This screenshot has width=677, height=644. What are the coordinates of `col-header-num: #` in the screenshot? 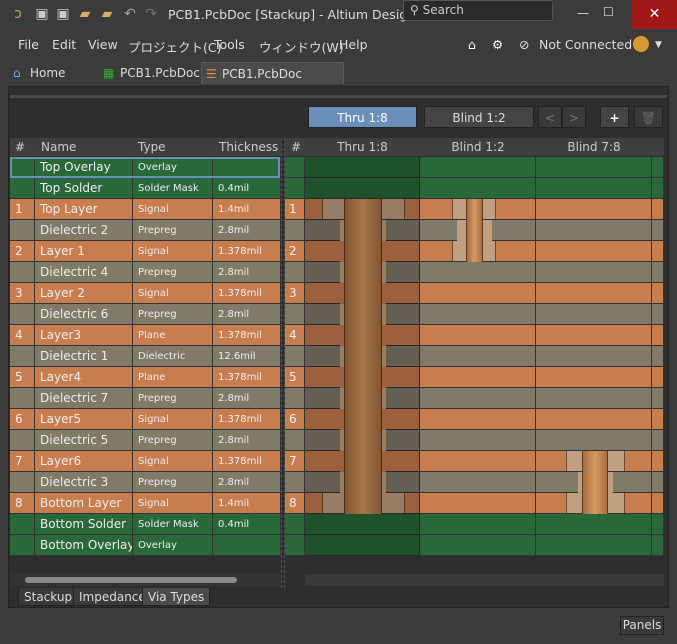 It's located at (20, 147).